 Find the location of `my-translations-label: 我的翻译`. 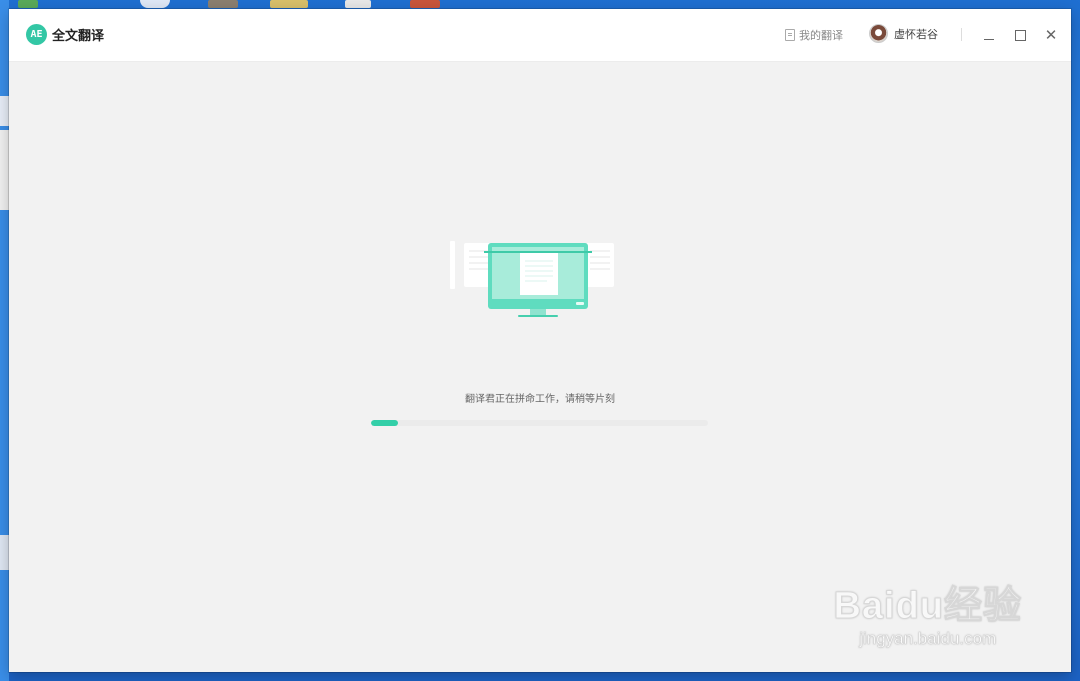

my-translations-label: 我的翻译 is located at coordinates (821, 35).